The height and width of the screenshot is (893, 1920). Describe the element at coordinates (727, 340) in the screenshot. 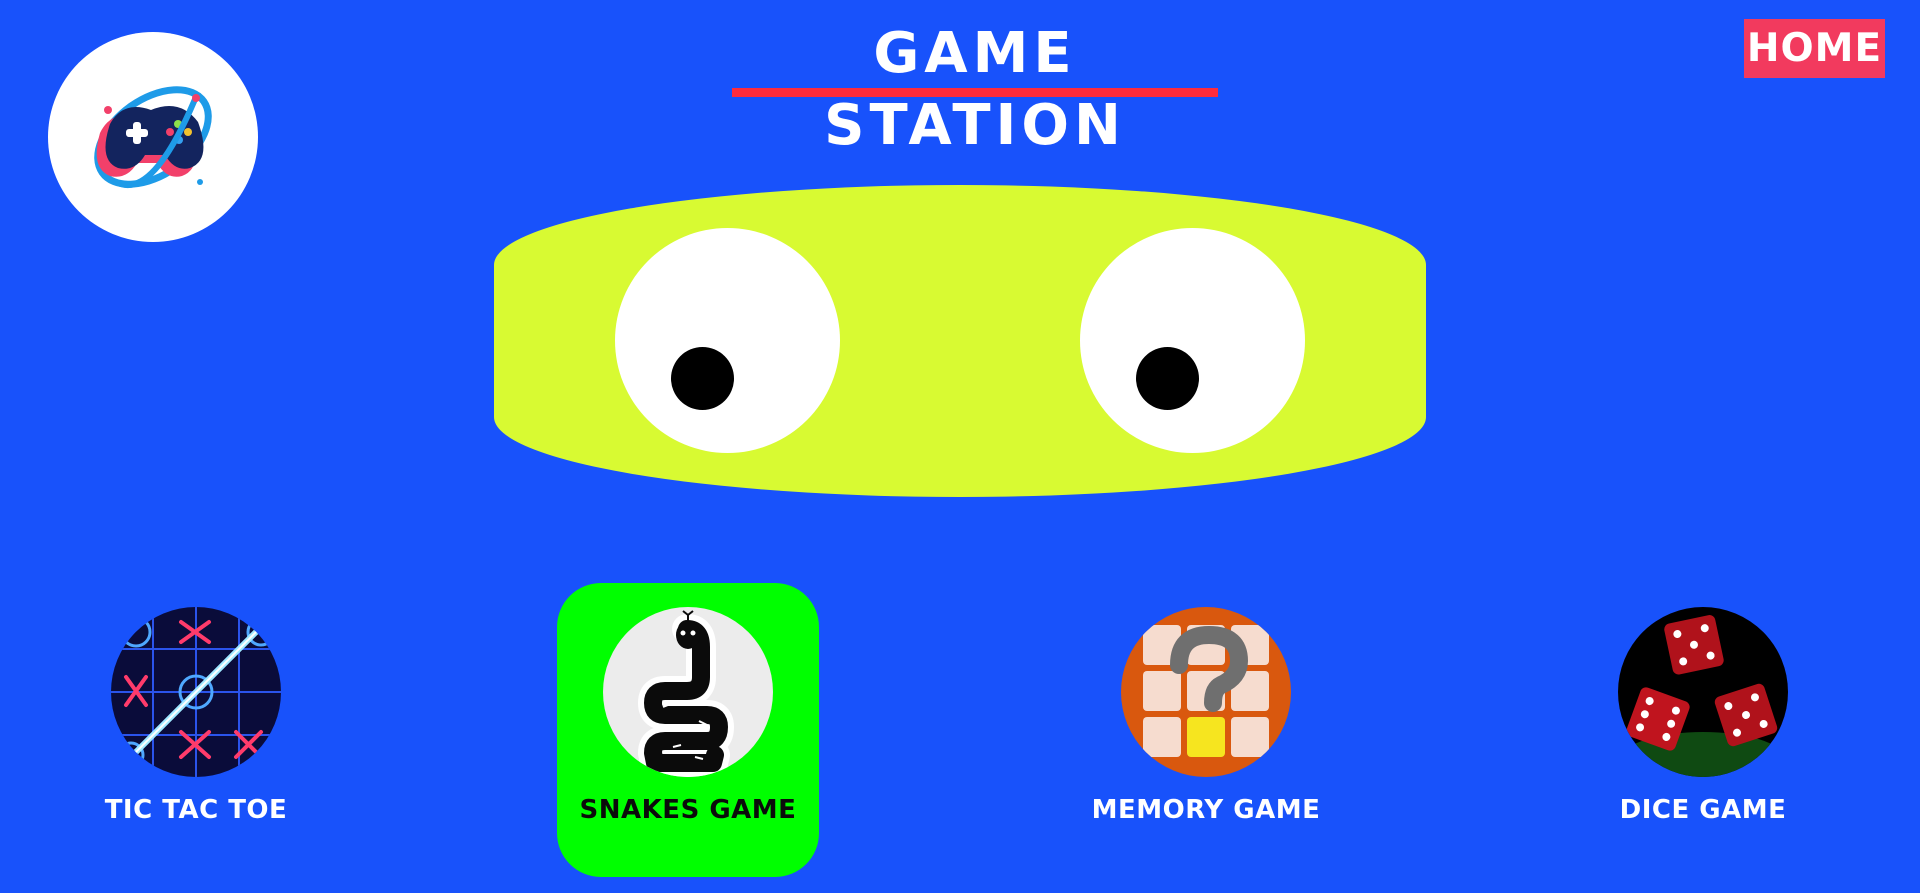

I see `left-eye` at that location.